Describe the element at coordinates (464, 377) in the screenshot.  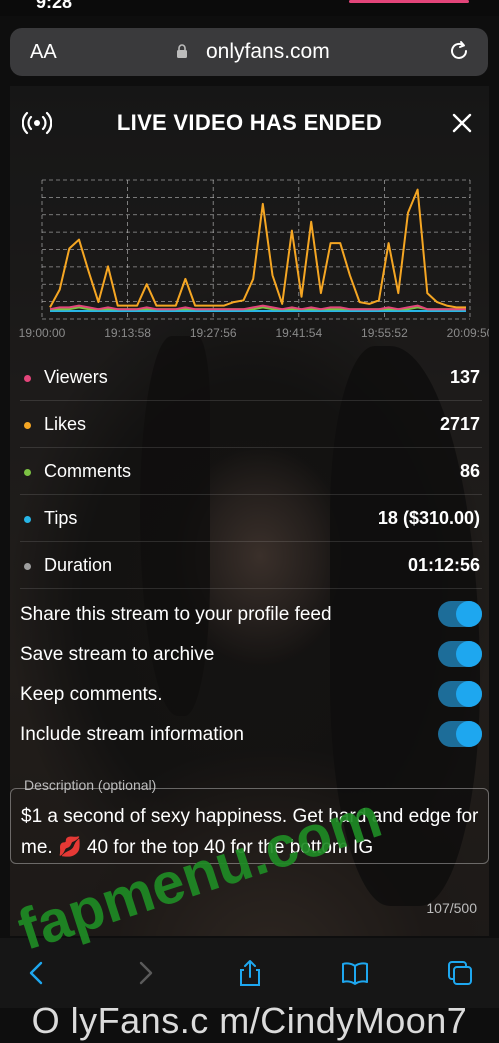
I see `stat-value: 137` at that location.